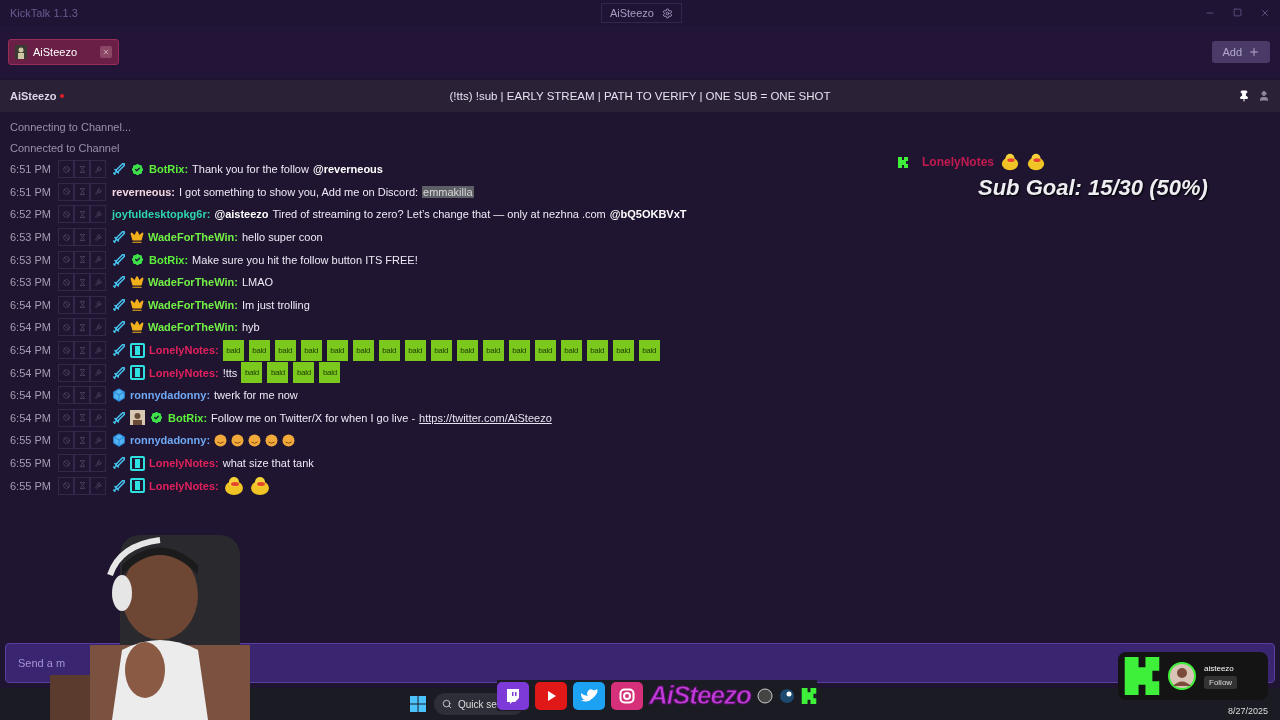 The width and height of the screenshot is (1280, 720). What do you see at coordinates (161, 214) in the screenshot?
I see `username: joyfuldesktopkg6r:` at bounding box center [161, 214].